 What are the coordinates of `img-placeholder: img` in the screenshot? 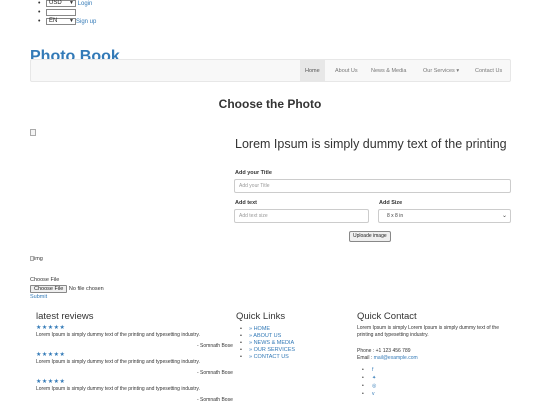 It's located at (36, 259).